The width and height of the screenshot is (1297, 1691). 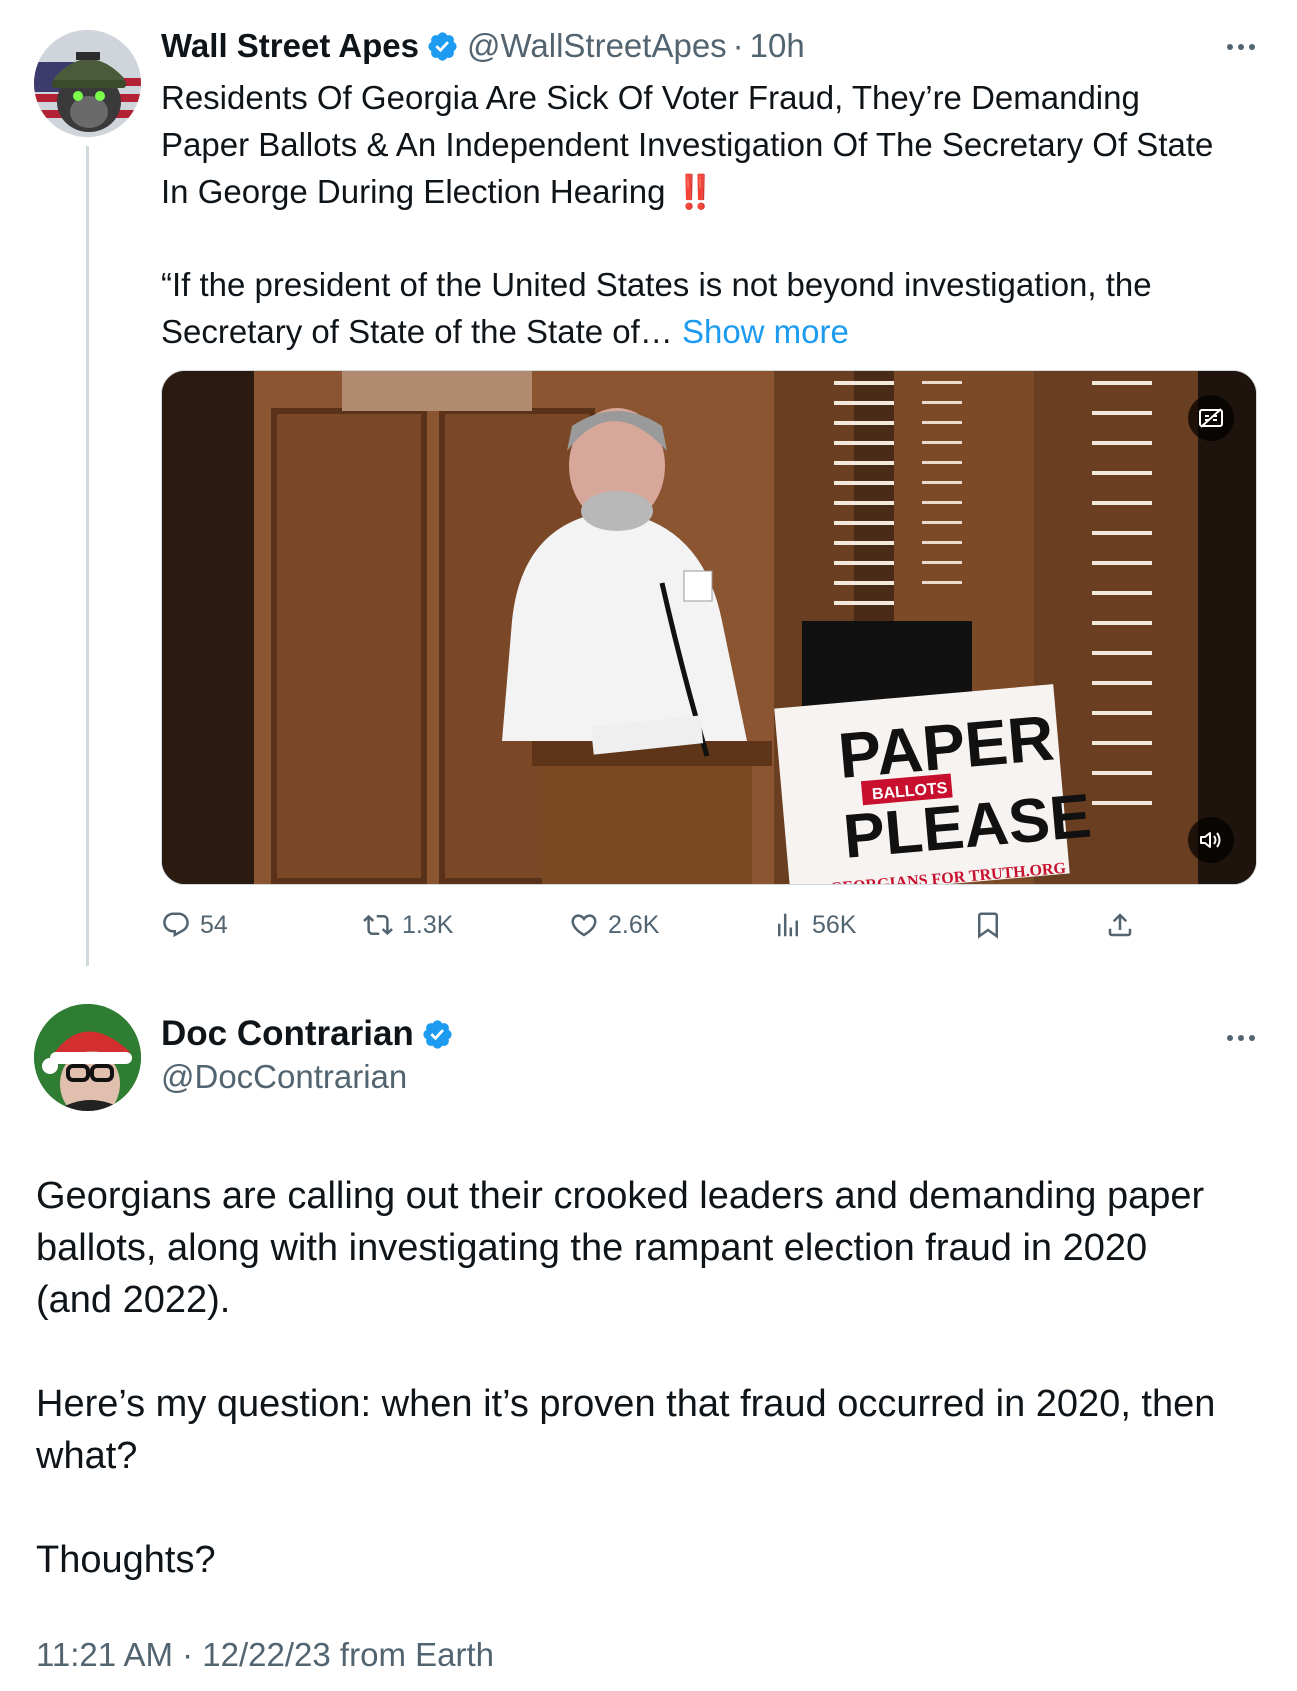 I want to click on author-handle: @WallStreetApes, so click(x=597, y=46).